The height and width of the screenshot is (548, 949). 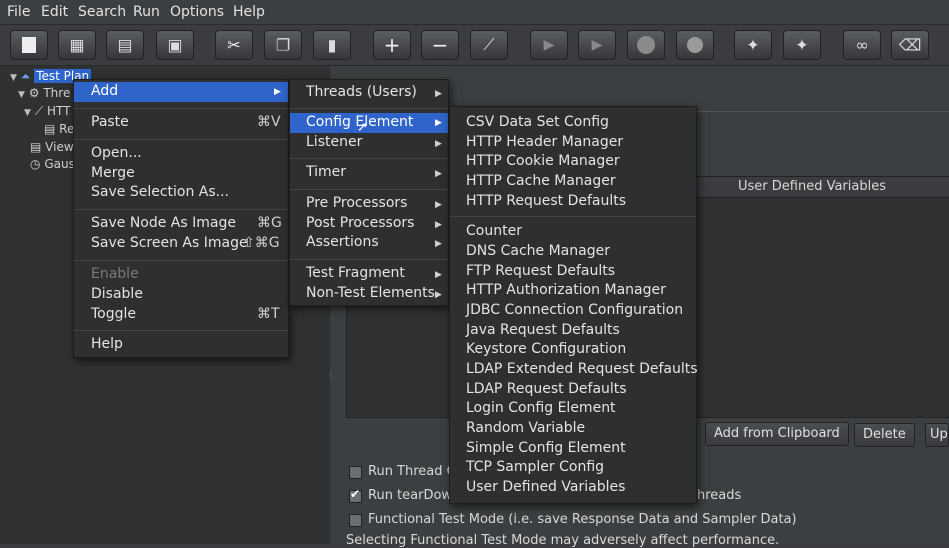 I want to click on menu-file: File, so click(x=18, y=12).